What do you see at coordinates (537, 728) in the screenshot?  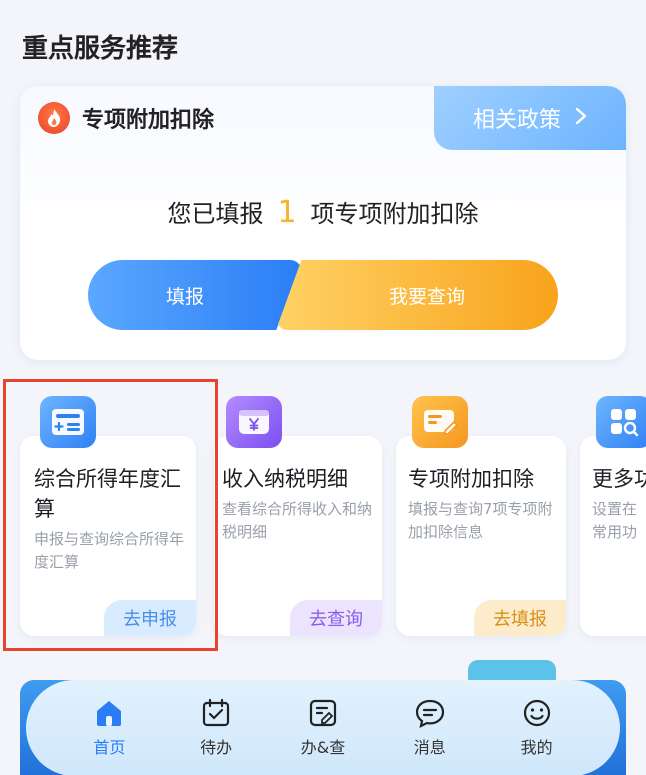 I see `nav-item-mine: 我的` at bounding box center [537, 728].